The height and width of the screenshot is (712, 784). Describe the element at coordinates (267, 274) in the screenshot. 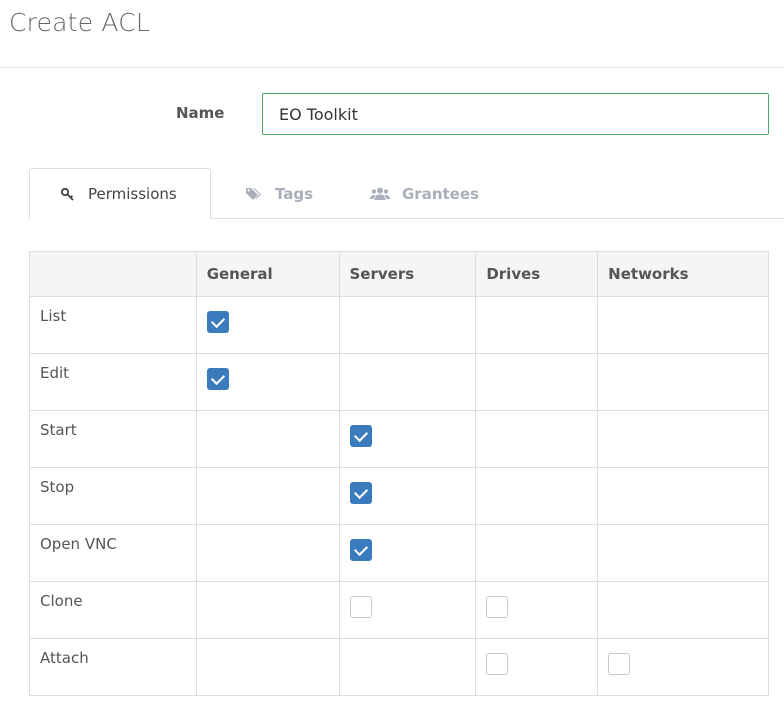

I see `column-header-general: General` at that location.